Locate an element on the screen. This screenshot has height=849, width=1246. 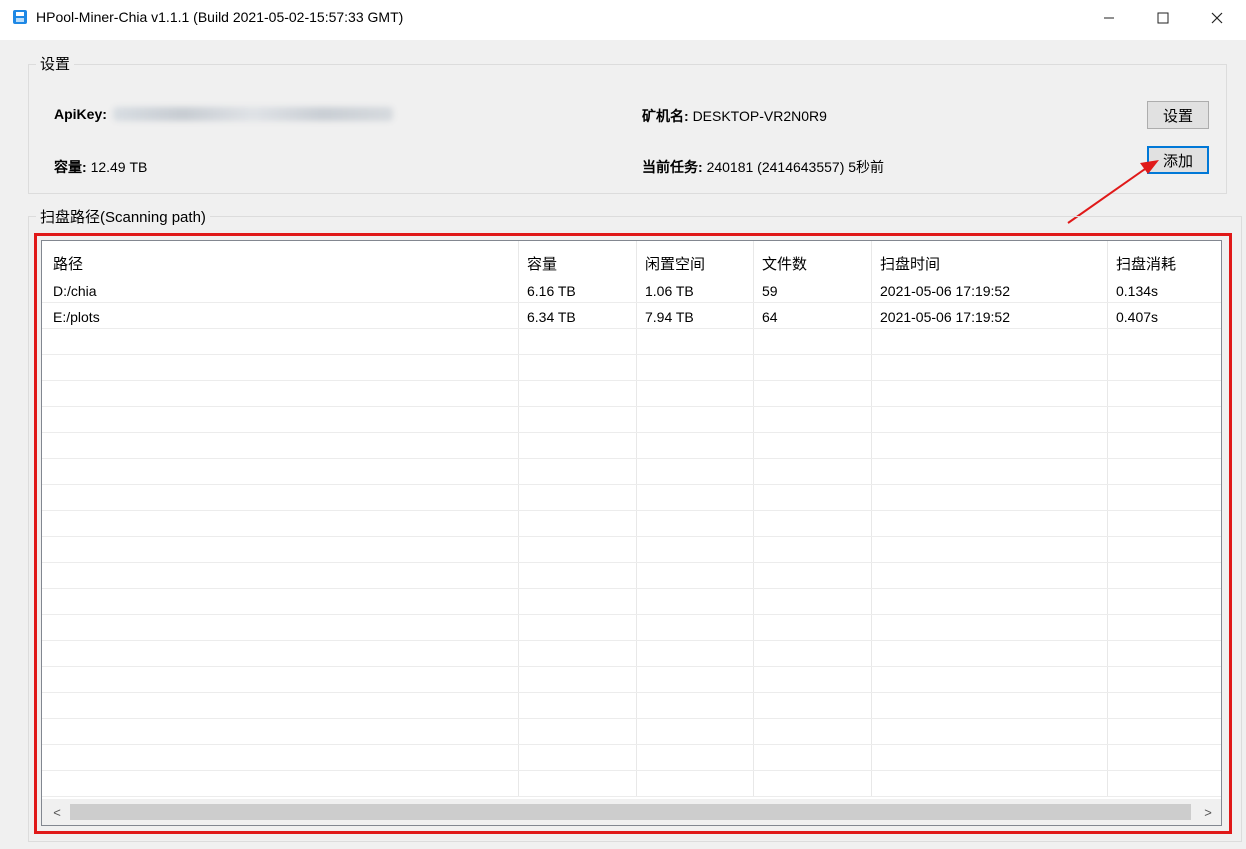
column-header-file-count: 文件数 is located at coordinates (784, 263).